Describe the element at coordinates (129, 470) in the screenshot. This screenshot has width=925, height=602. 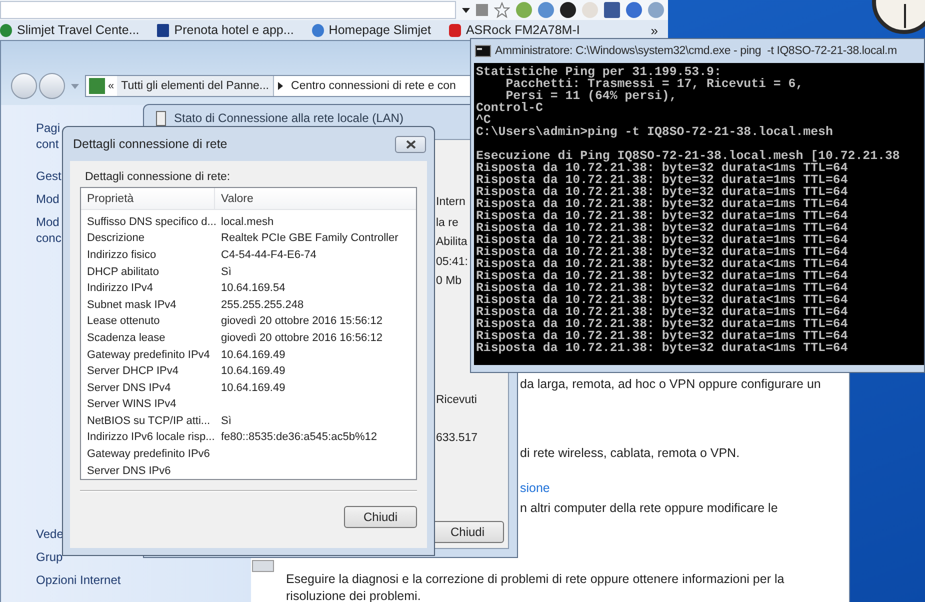
I see `property-cell-text: Server DNS IPv6` at that location.